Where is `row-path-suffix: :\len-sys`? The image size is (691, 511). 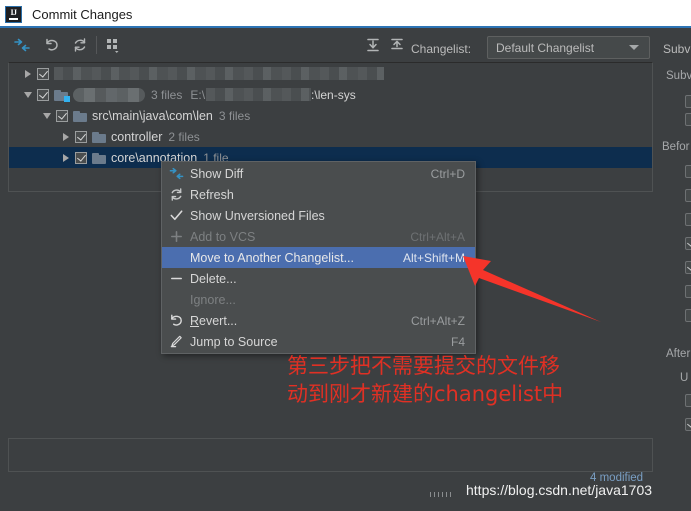 row-path-suffix: :\len-sys is located at coordinates (333, 94).